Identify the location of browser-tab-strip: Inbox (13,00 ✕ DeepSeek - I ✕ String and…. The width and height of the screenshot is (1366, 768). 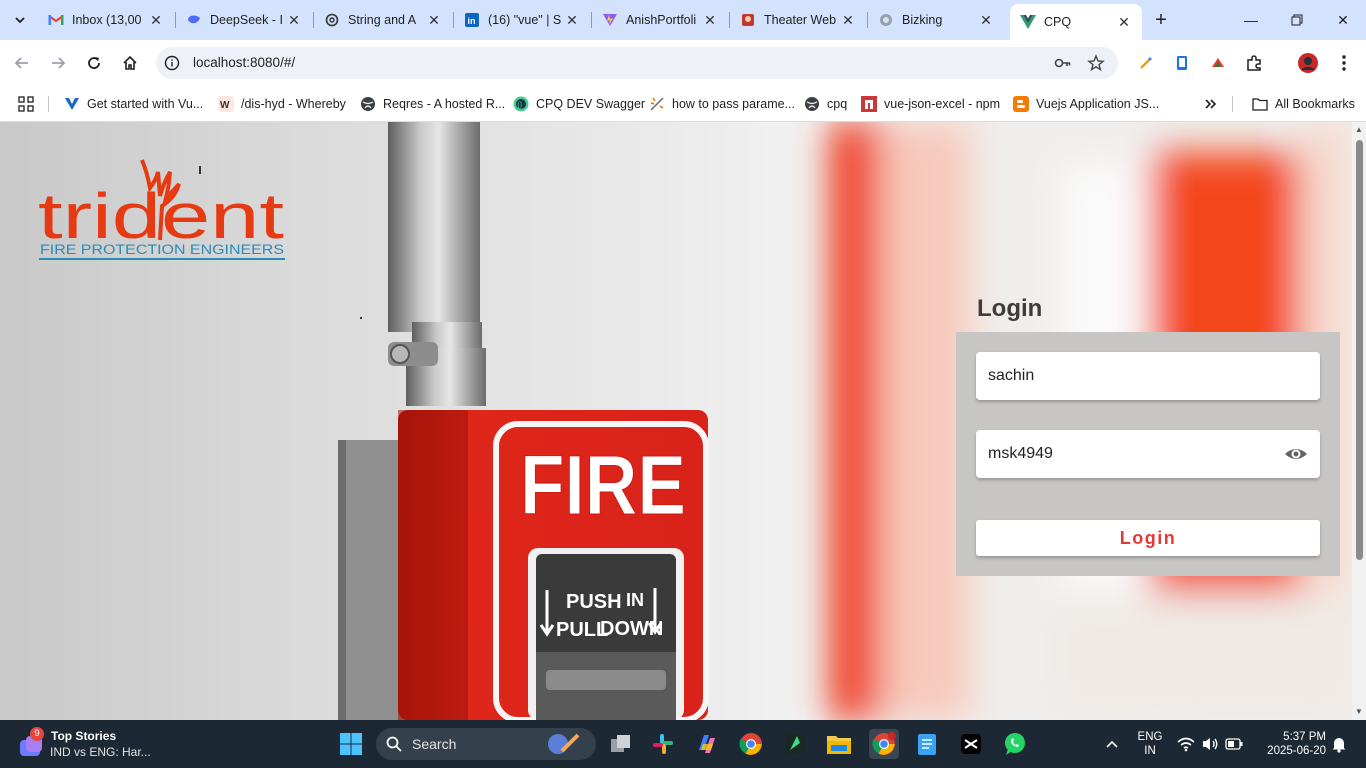
(683, 20).